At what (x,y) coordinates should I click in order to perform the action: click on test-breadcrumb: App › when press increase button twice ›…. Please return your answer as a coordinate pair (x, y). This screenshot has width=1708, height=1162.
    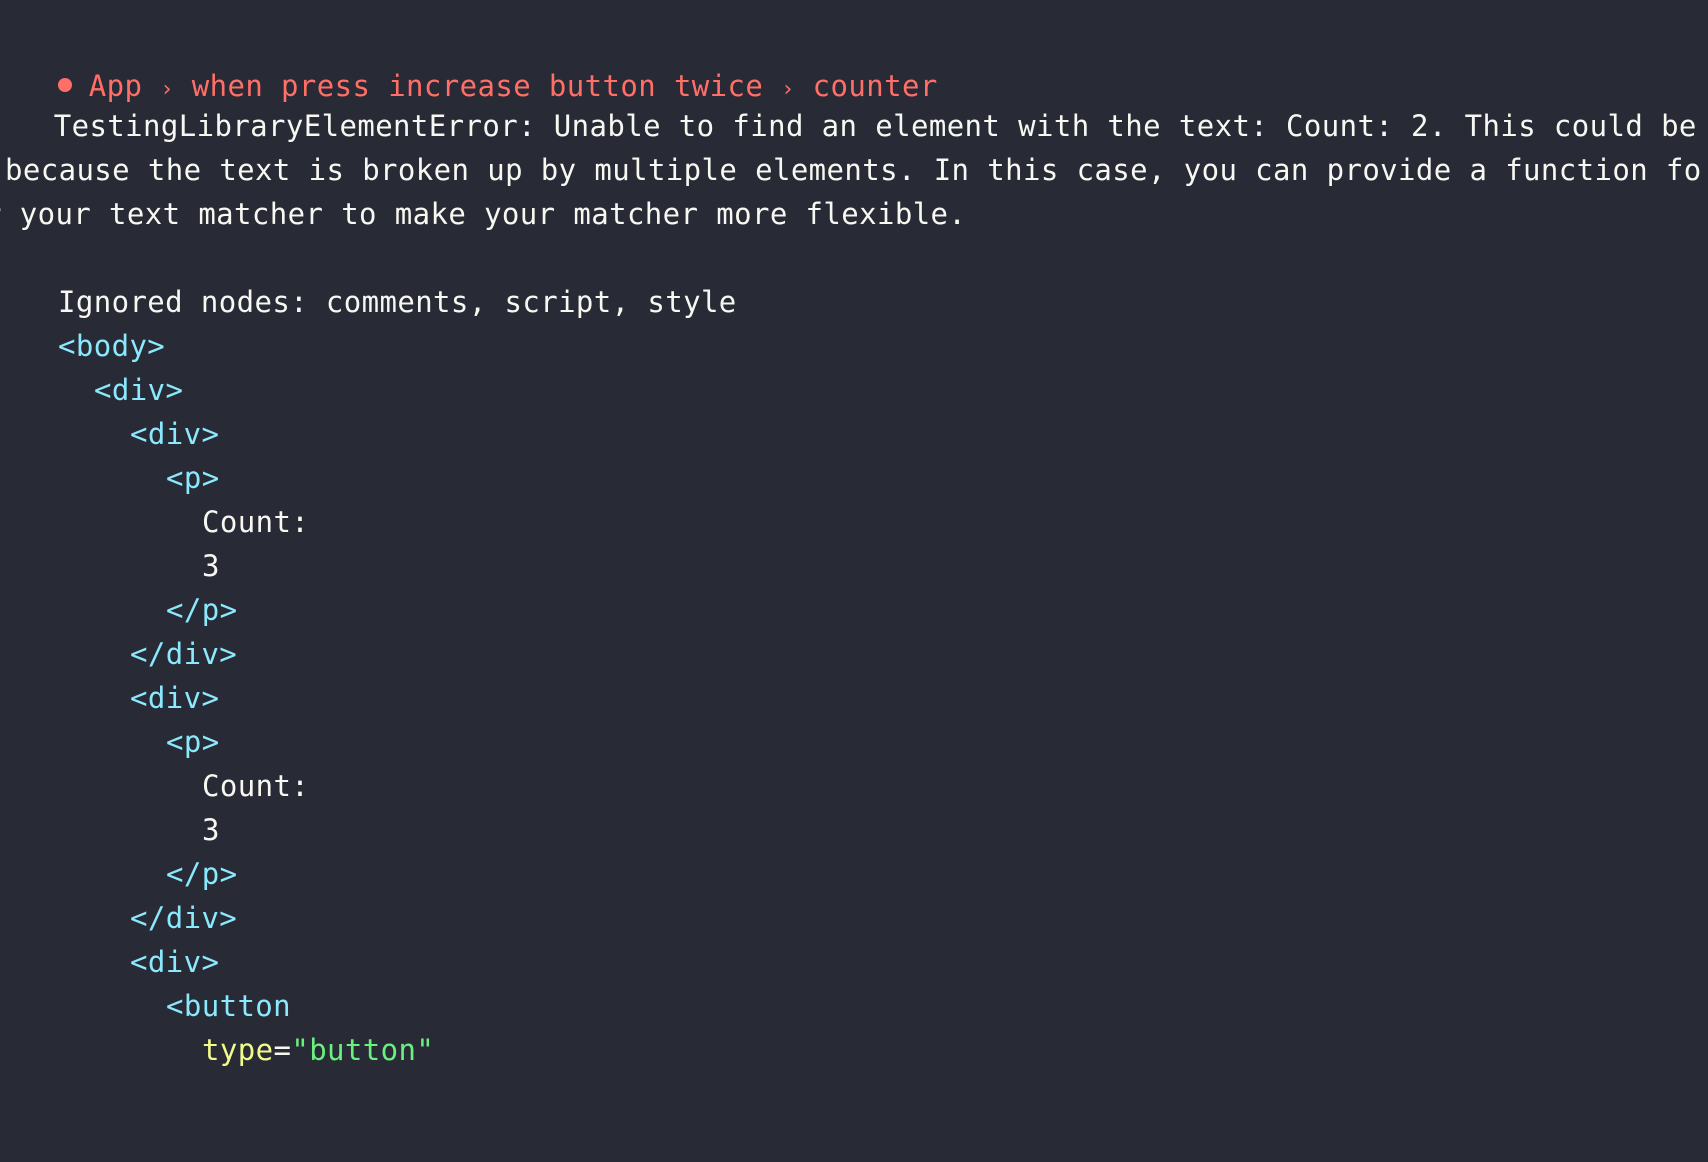
    Looking at the image, I should click on (480, 58).